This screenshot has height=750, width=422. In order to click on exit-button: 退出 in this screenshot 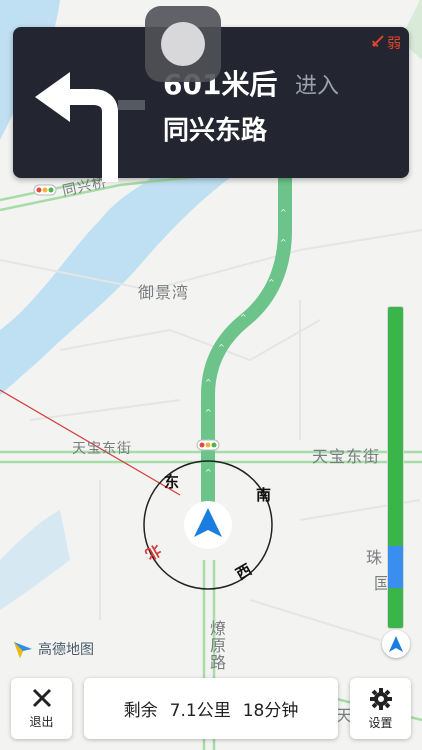, I will do `click(41, 708)`.